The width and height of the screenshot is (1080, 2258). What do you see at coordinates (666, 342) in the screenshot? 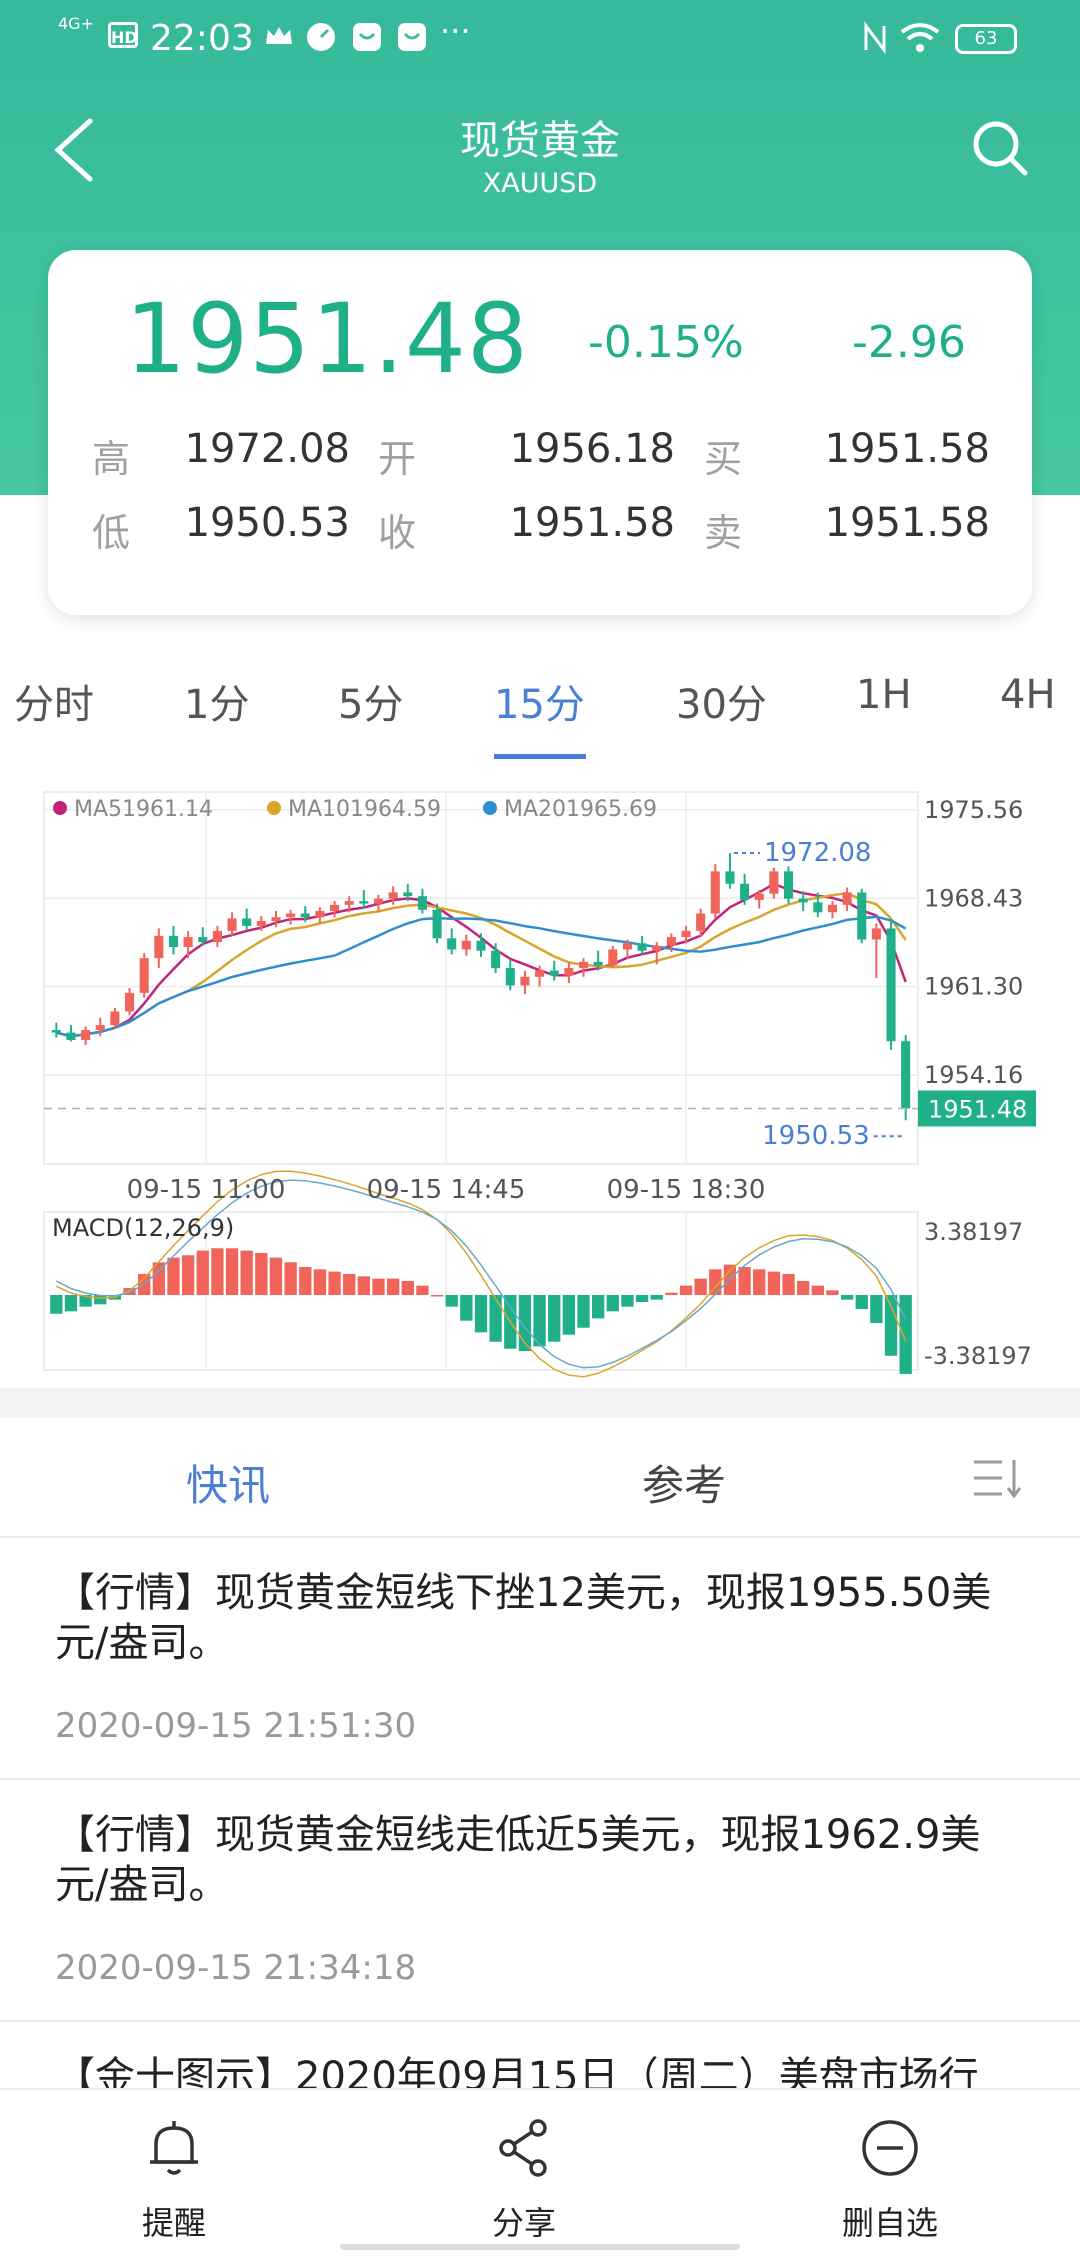
I see `change-percent: -0.15%` at bounding box center [666, 342].